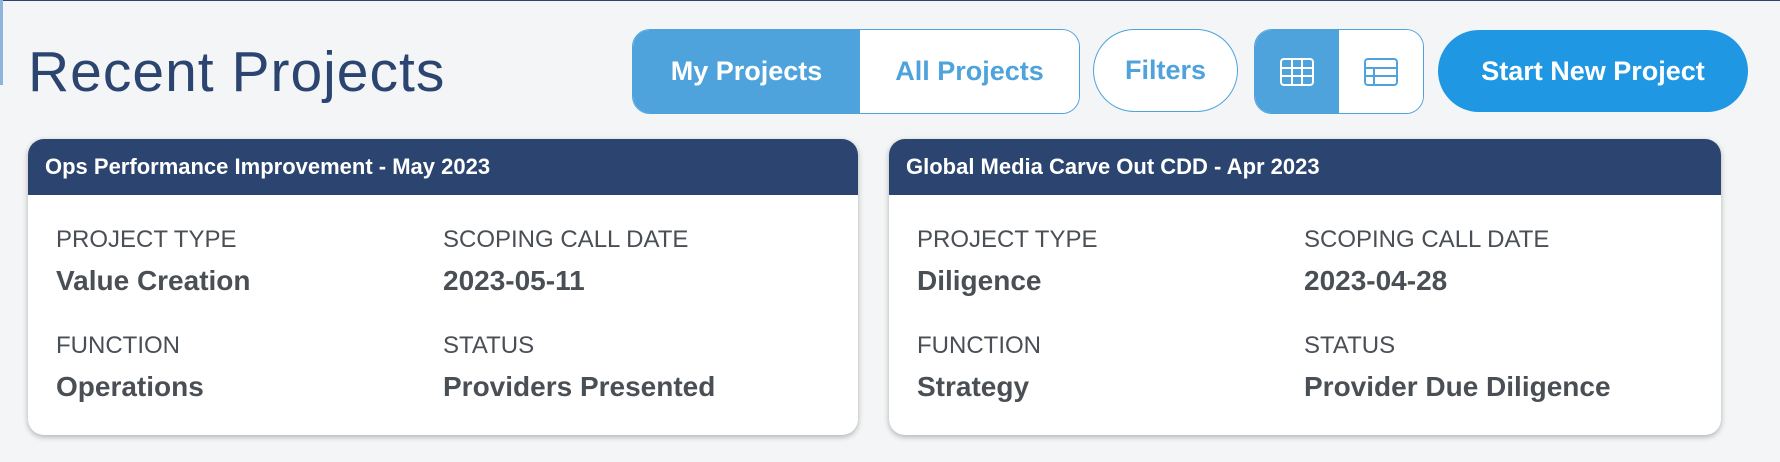 The height and width of the screenshot is (462, 1780). I want to click on scoping-call-date-value: 2023-05-11, so click(514, 280).